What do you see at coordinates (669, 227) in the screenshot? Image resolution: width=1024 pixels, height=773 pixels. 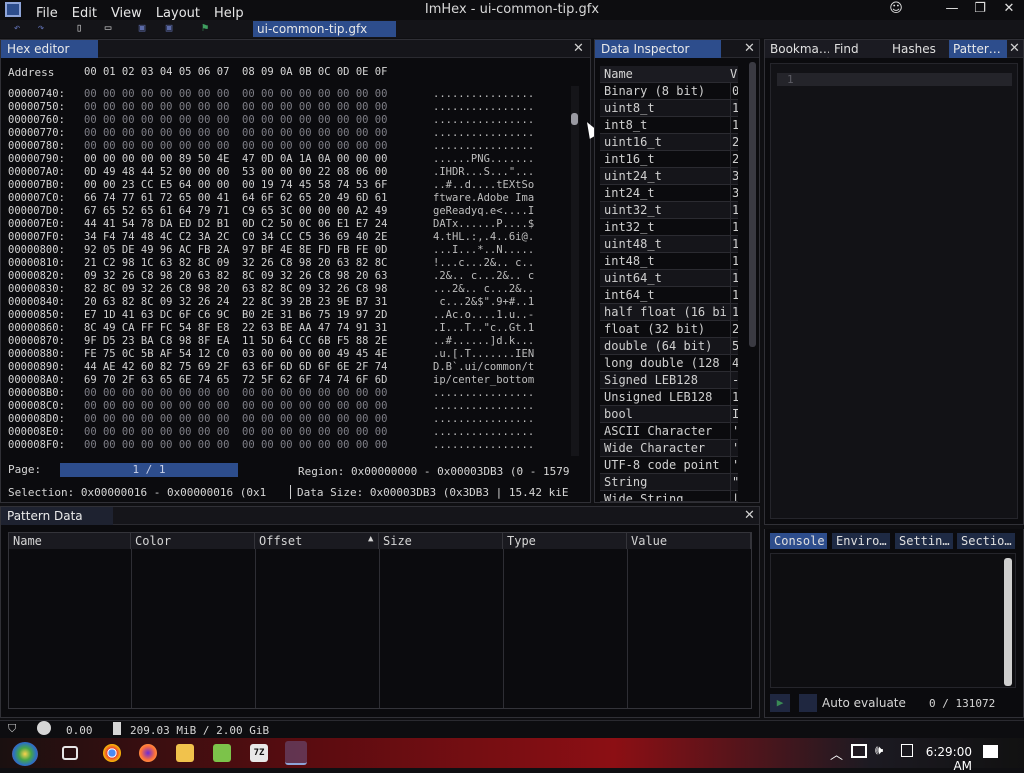 I see `inspector-row: int32_t 1` at bounding box center [669, 227].